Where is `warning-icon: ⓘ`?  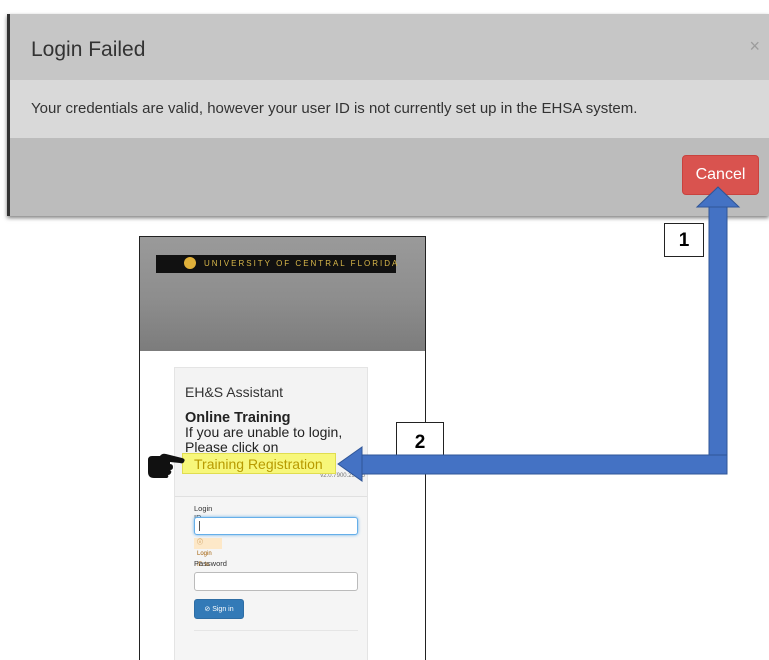 warning-icon: ⓘ is located at coordinates (200, 543).